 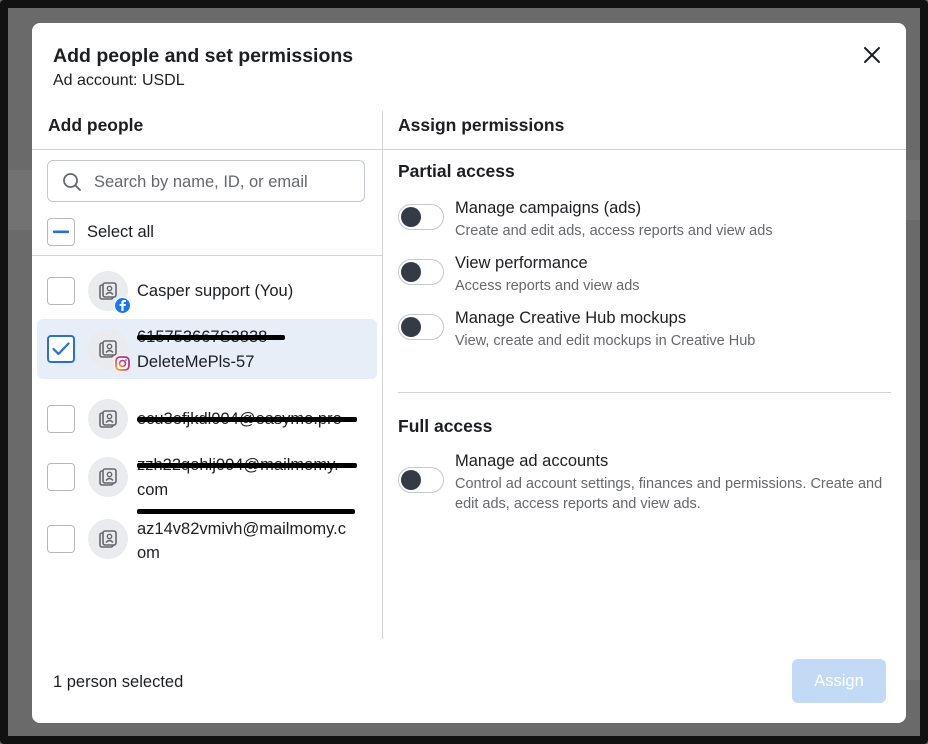 What do you see at coordinates (227, 182) in the screenshot?
I see `search-input` at bounding box center [227, 182].